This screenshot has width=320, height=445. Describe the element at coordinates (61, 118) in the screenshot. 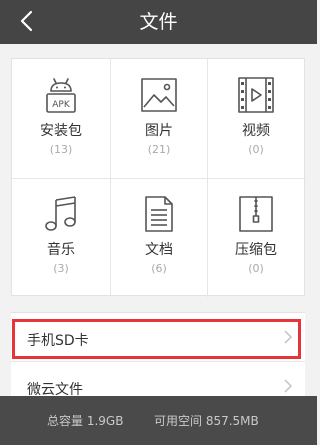

I see `category-apk: APK 安装包 (13)` at that location.